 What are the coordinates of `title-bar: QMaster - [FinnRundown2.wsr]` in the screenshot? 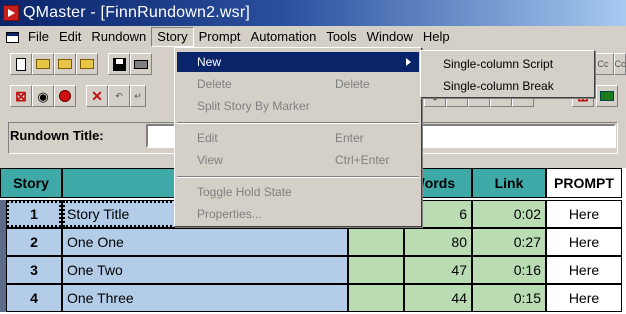 It's located at (313, 13).